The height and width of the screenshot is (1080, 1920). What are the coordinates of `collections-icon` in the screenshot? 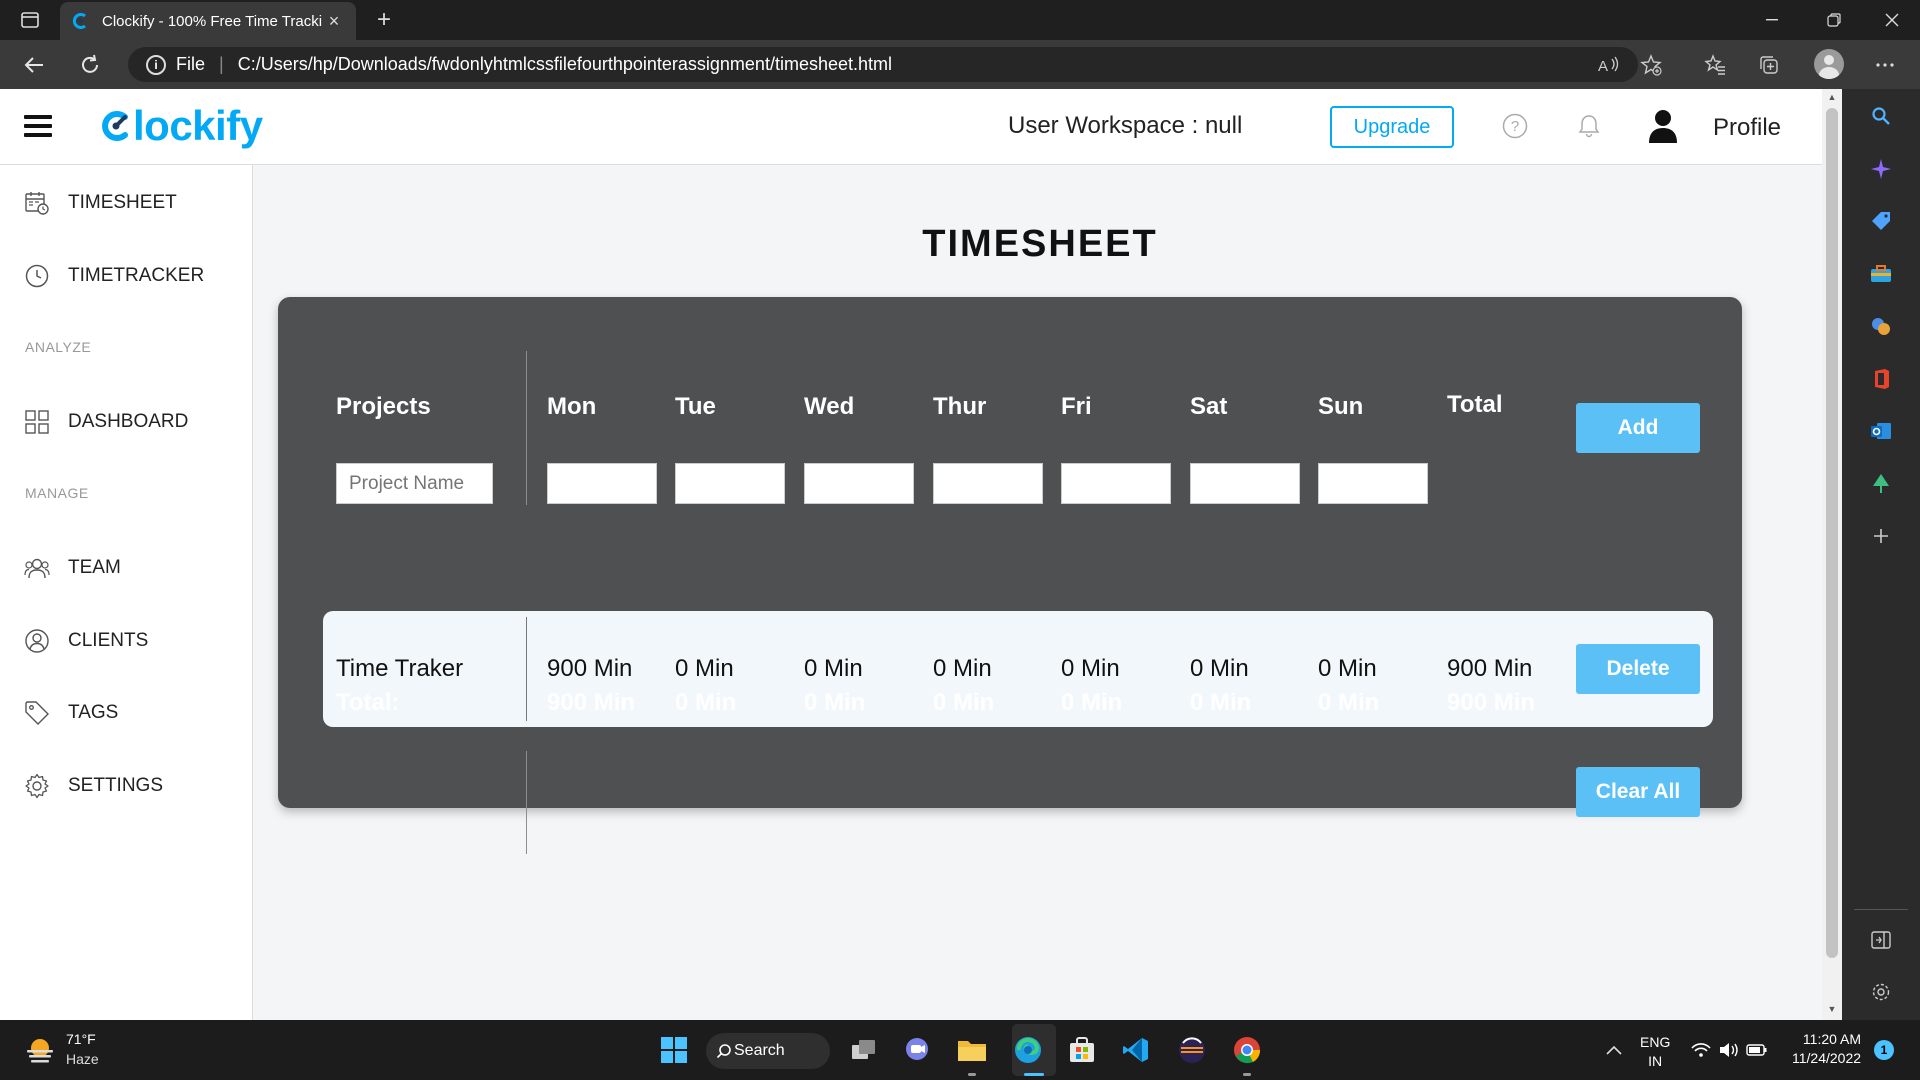 It's located at (1769, 65).